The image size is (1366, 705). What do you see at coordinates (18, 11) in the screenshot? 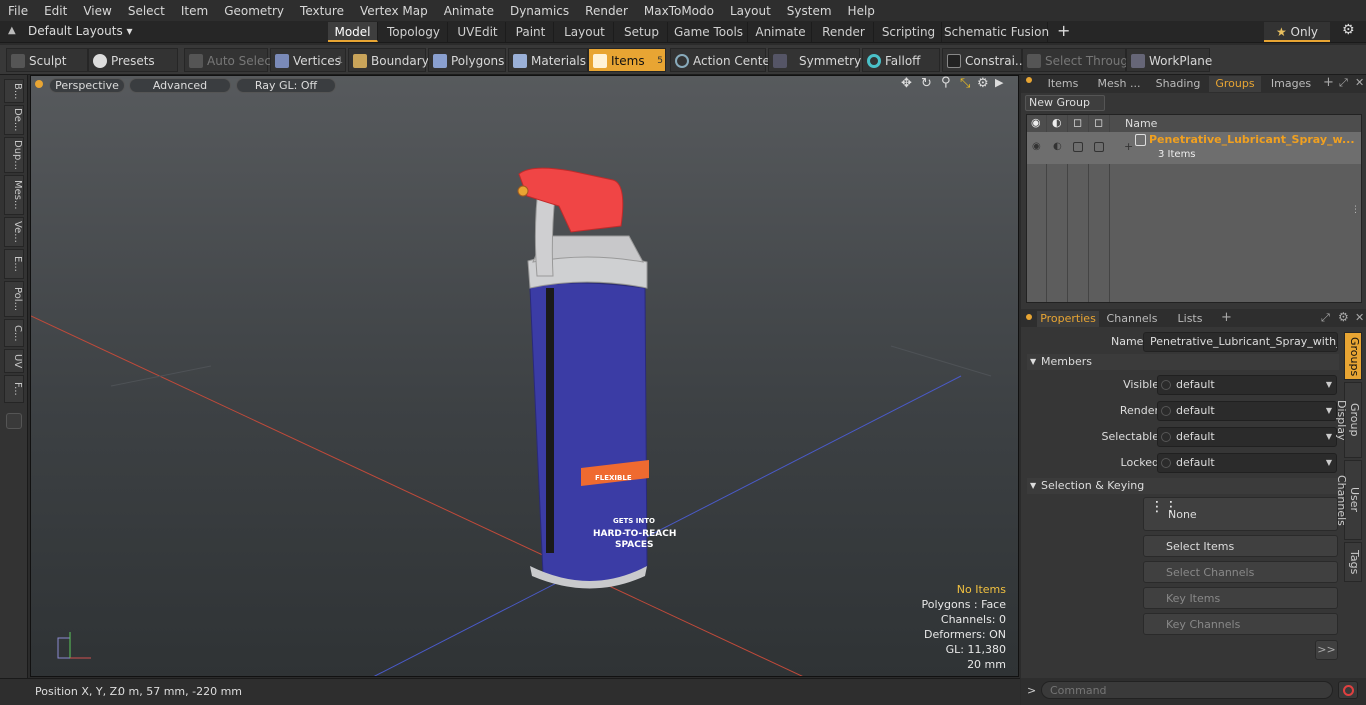
I see `menu-file: File` at bounding box center [18, 11].